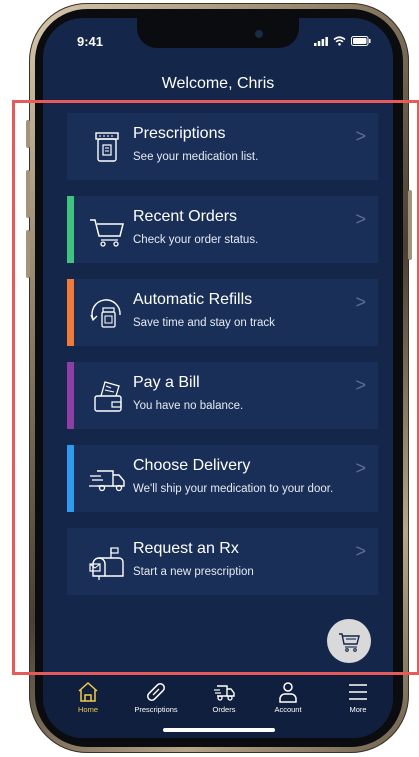 Image resolution: width=419 pixels, height=757 pixels. I want to click on card-subtitle: You have no balance., so click(188, 406).